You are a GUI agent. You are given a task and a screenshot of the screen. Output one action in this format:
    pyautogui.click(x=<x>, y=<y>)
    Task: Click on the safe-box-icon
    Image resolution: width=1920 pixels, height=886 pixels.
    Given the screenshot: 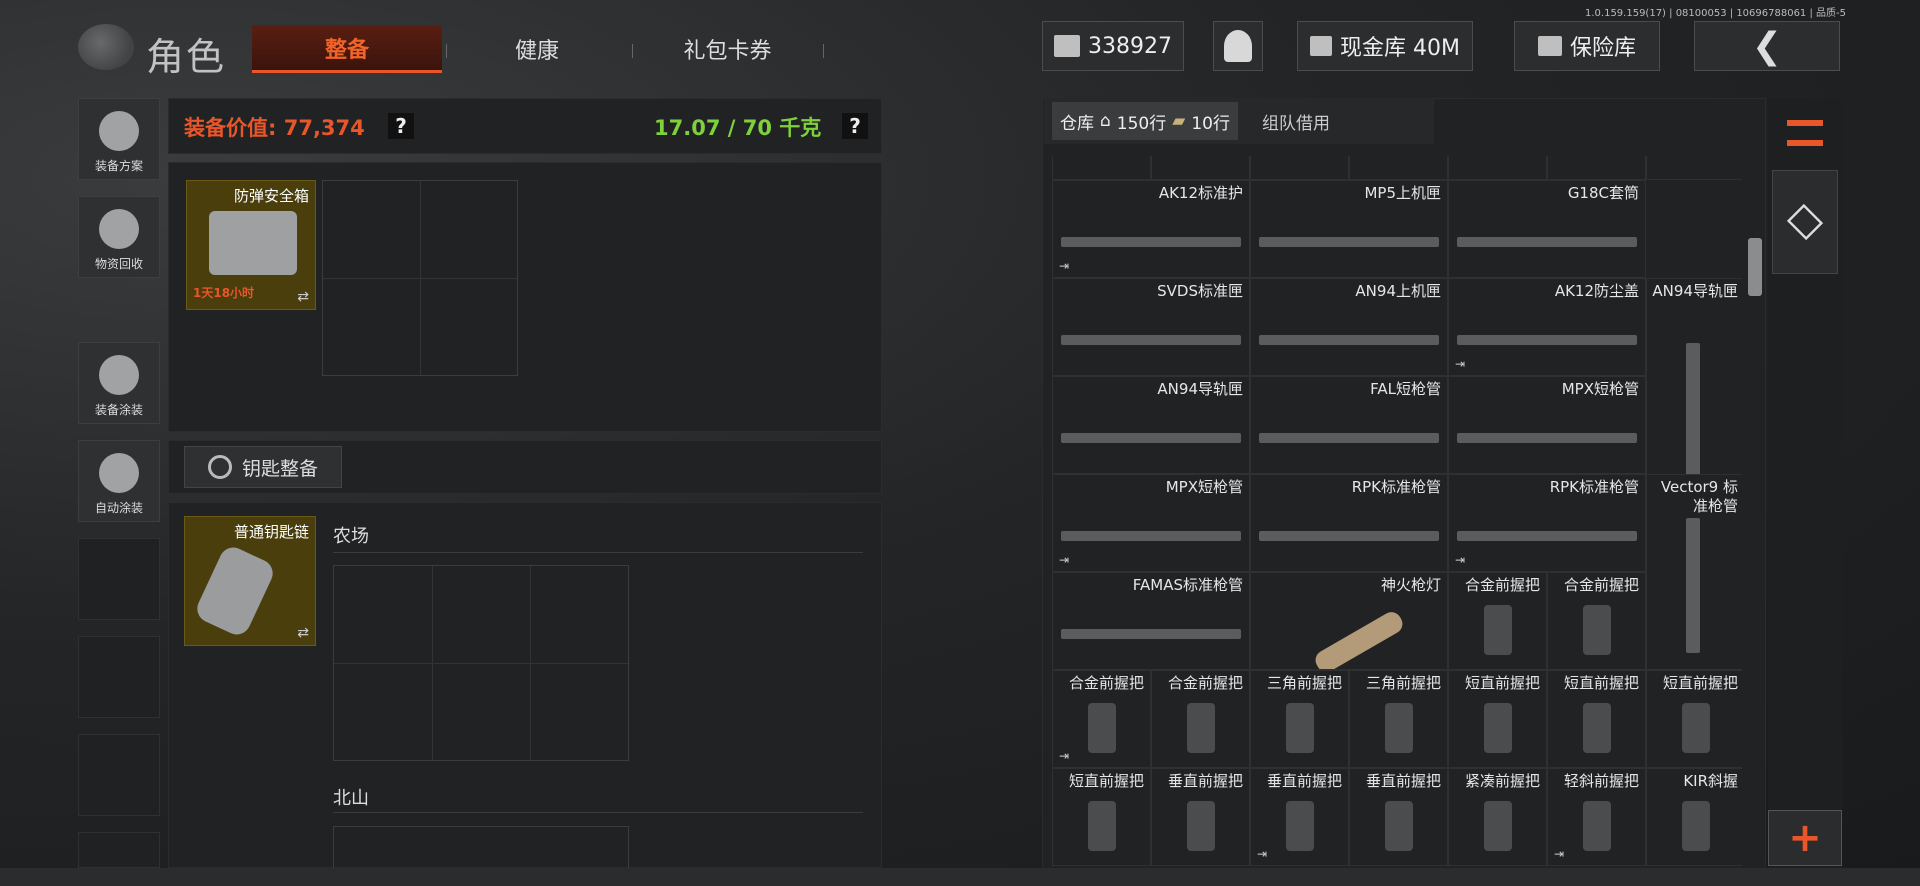 What is the action you would take?
    pyautogui.click(x=253, y=243)
    